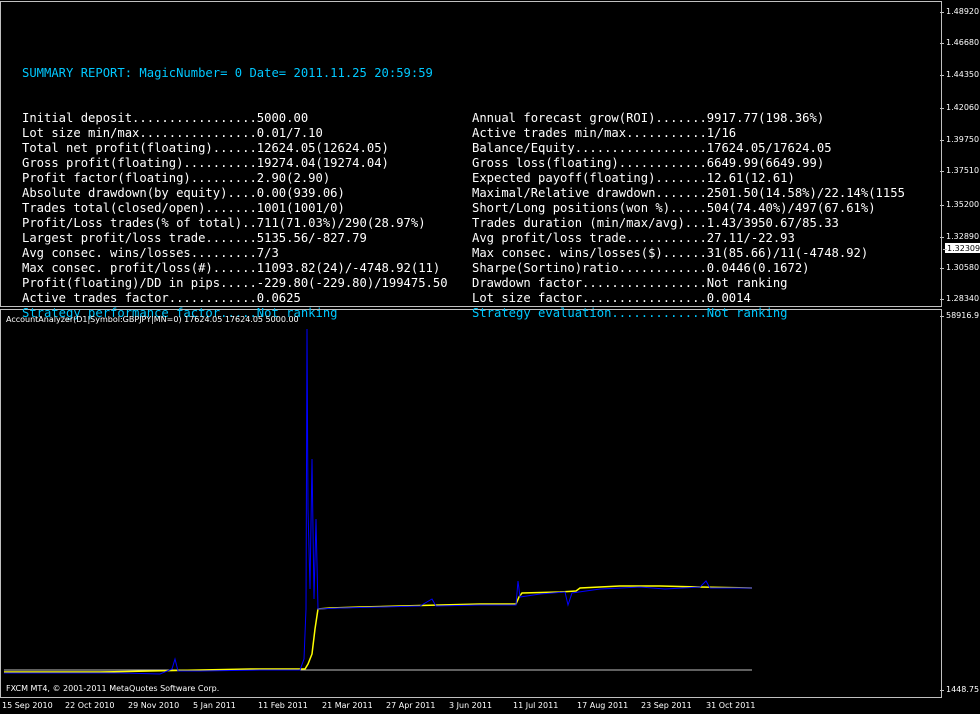  Describe the element at coordinates (214, 705) in the screenshot. I see `time-label: 5 Jan 2011` at that location.